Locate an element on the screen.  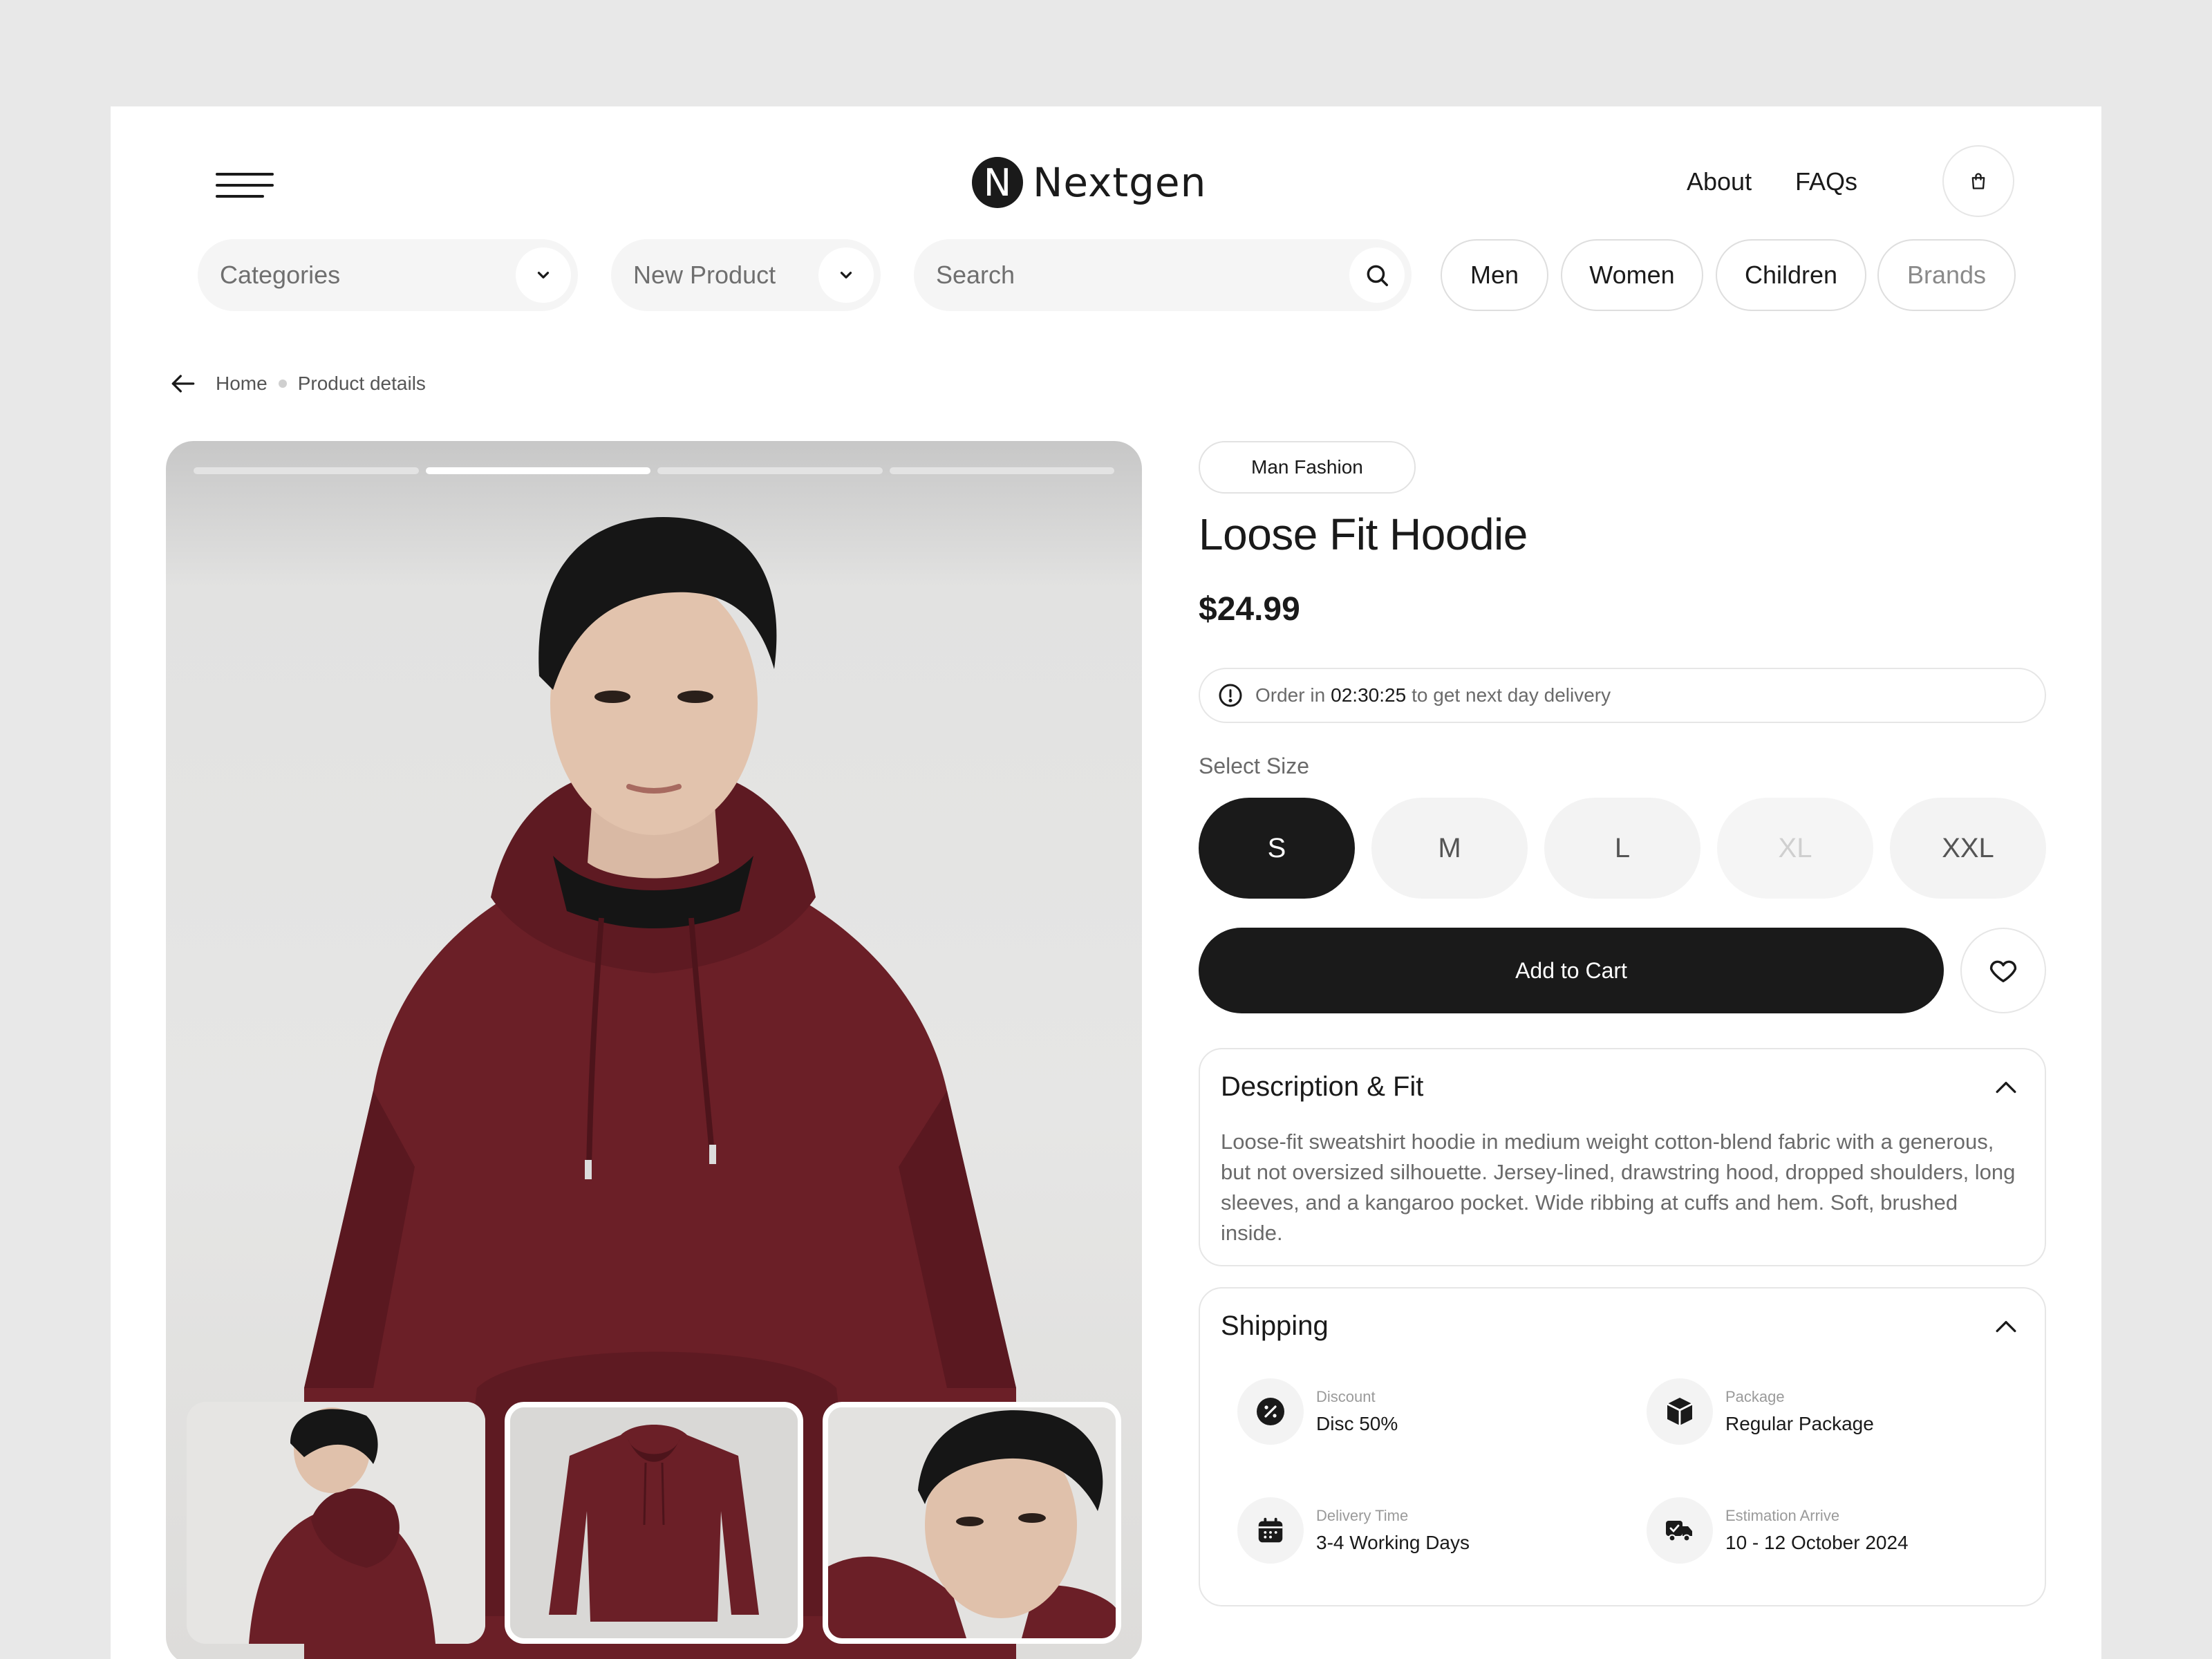
thumbnail-closeup-photo is located at coordinates (972, 1522).